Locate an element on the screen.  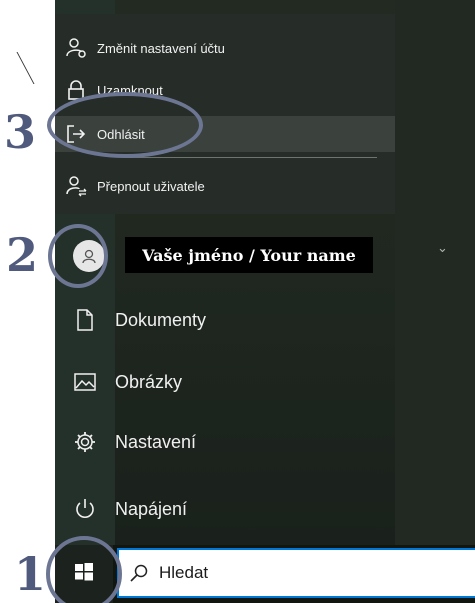
nav-item-documents: Dokumenty is located at coordinates (225, 320).